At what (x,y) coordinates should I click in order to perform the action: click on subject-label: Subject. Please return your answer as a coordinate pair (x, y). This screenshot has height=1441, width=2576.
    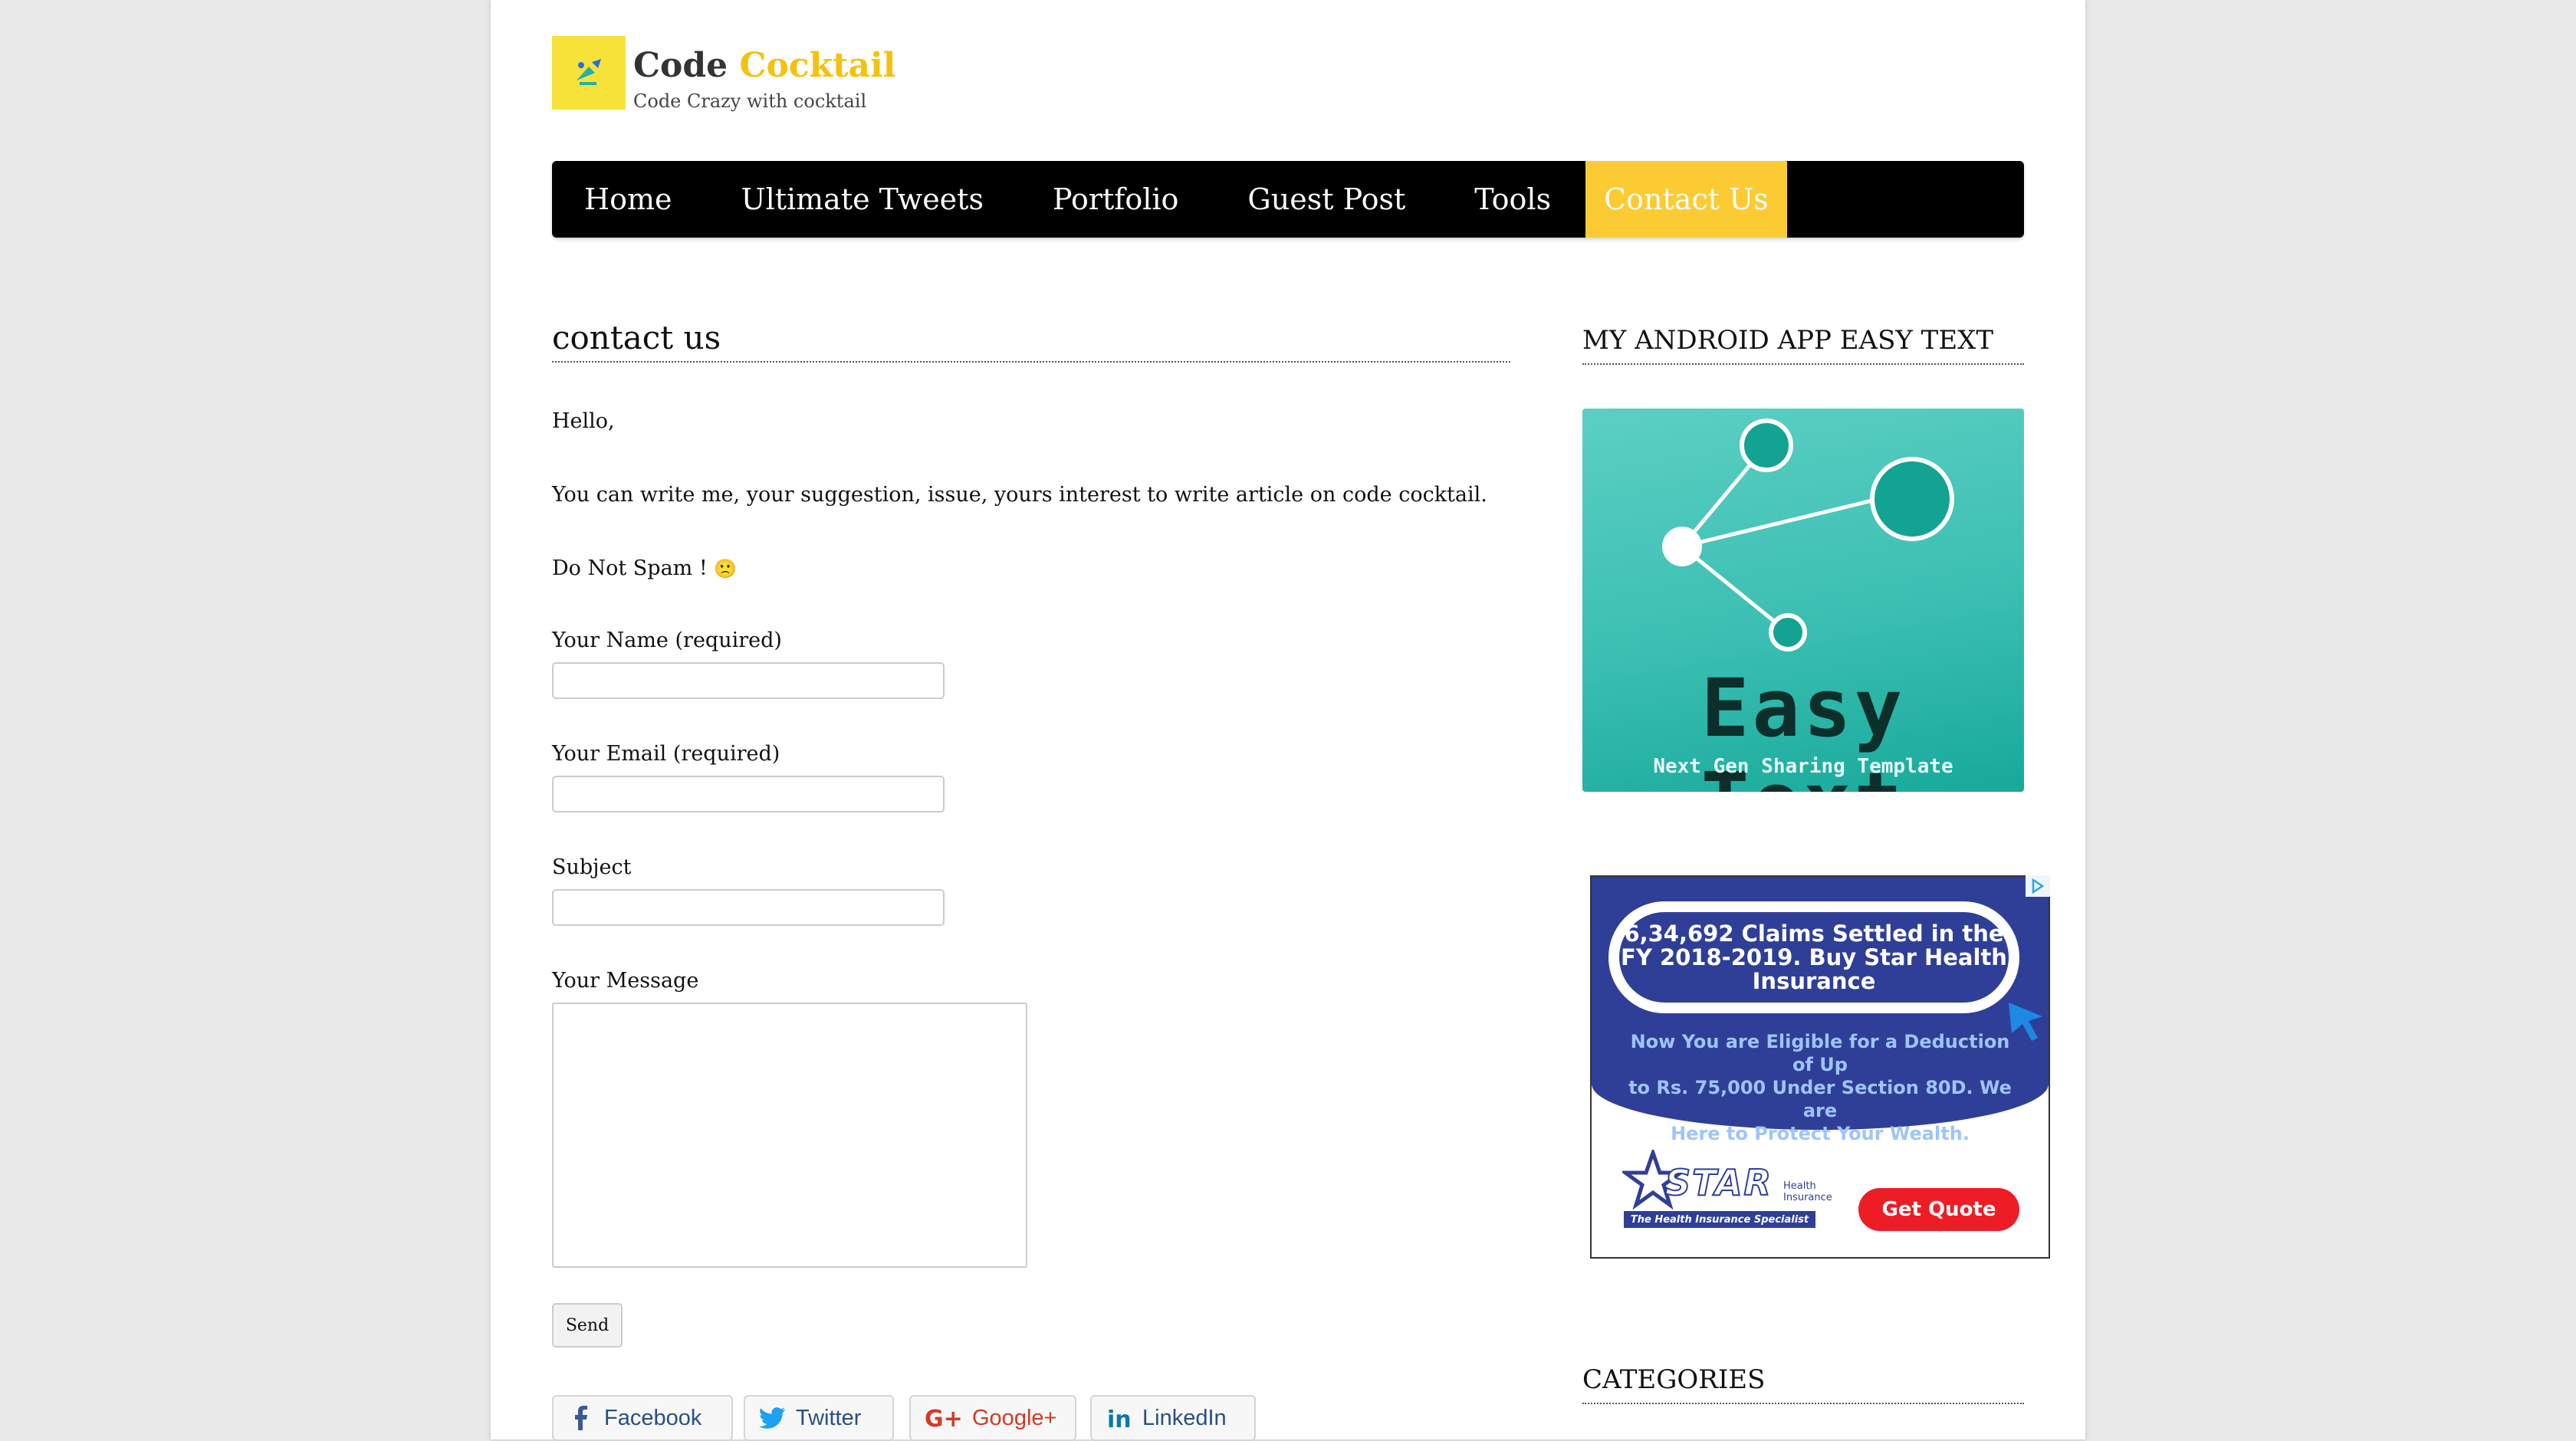
    Looking at the image, I should click on (592, 867).